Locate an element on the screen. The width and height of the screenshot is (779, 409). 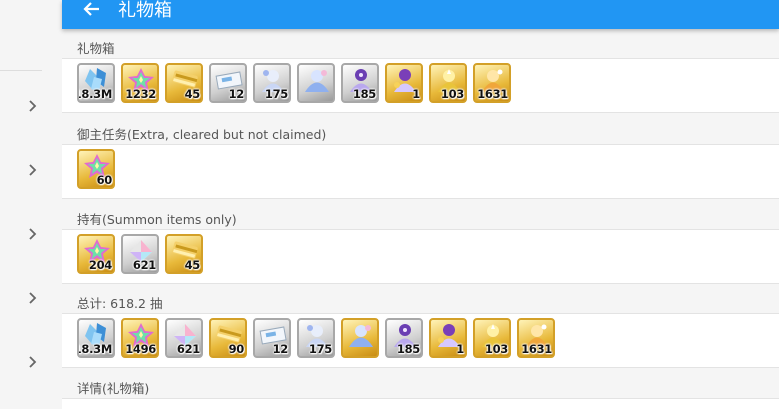
section-title: 礼物箱 is located at coordinates (96, 48).